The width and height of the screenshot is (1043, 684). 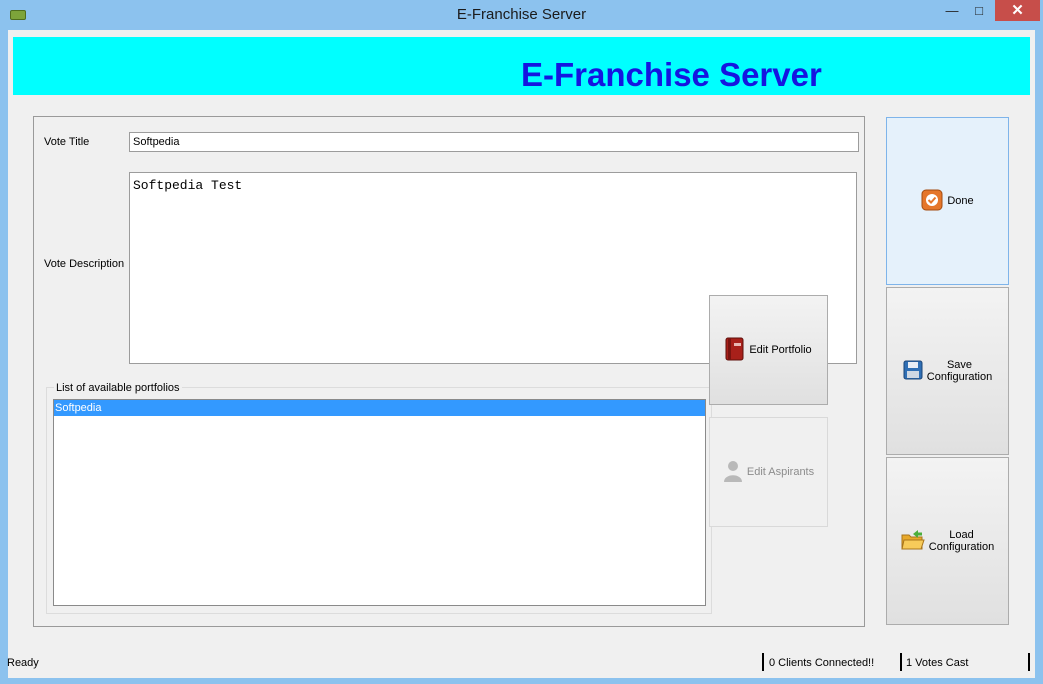 I want to click on vote-title-label: Vote Title, so click(x=67, y=142).